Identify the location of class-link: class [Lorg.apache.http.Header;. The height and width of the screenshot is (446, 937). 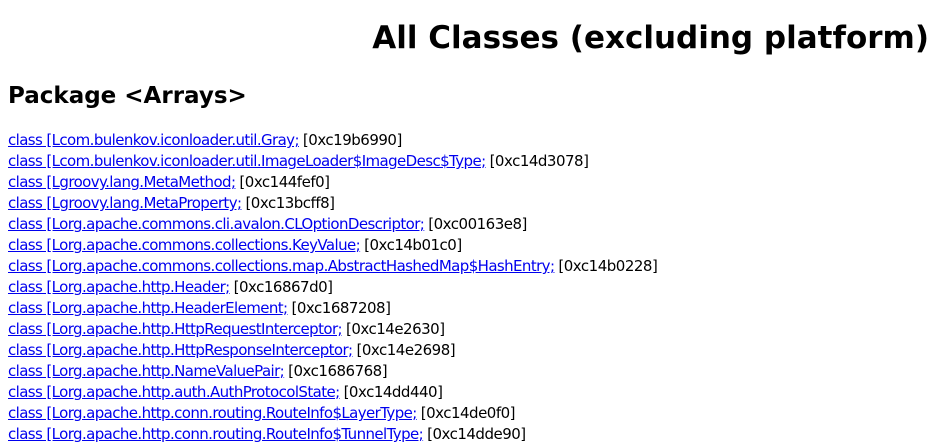
(119, 287).